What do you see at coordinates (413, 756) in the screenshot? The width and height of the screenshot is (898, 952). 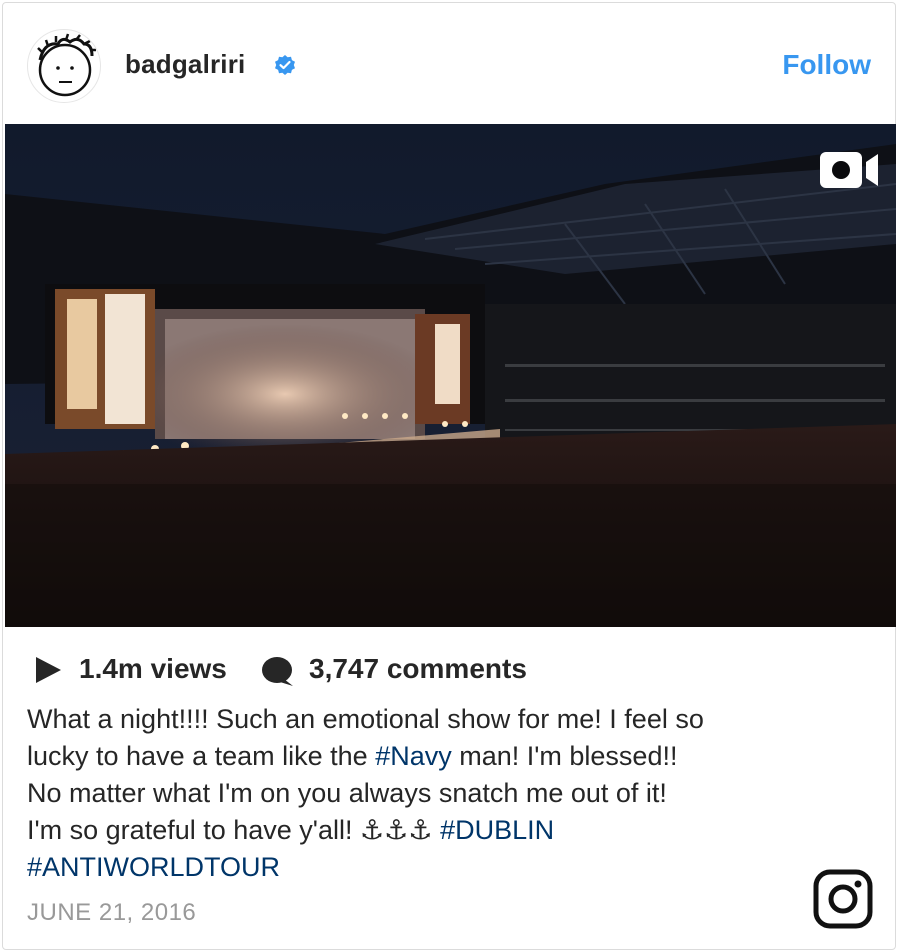 I see `hashtag-navy: #Navy` at bounding box center [413, 756].